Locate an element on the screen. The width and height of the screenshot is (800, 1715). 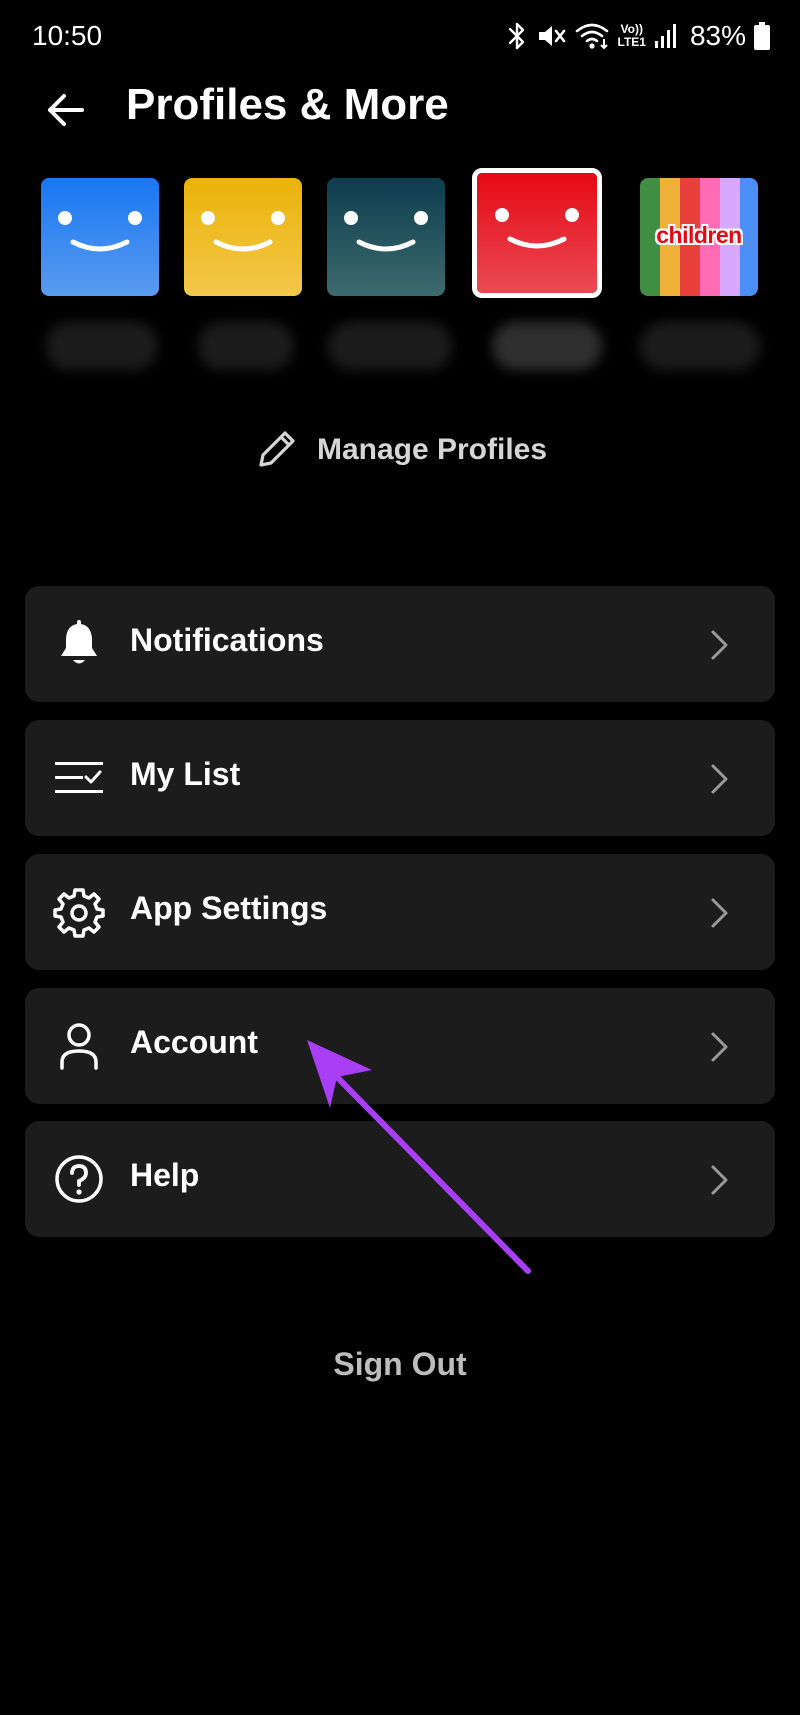
pencil-icon is located at coordinates (277, 449).